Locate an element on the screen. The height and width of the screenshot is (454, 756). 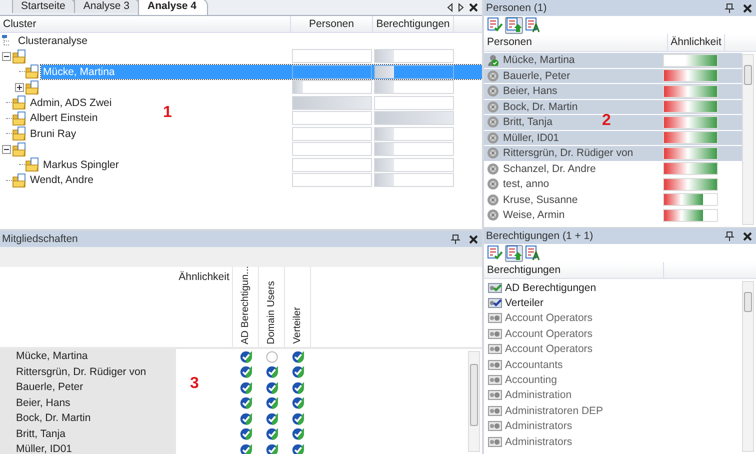
person-name: Weise, Armin is located at coordinates (534, 215).